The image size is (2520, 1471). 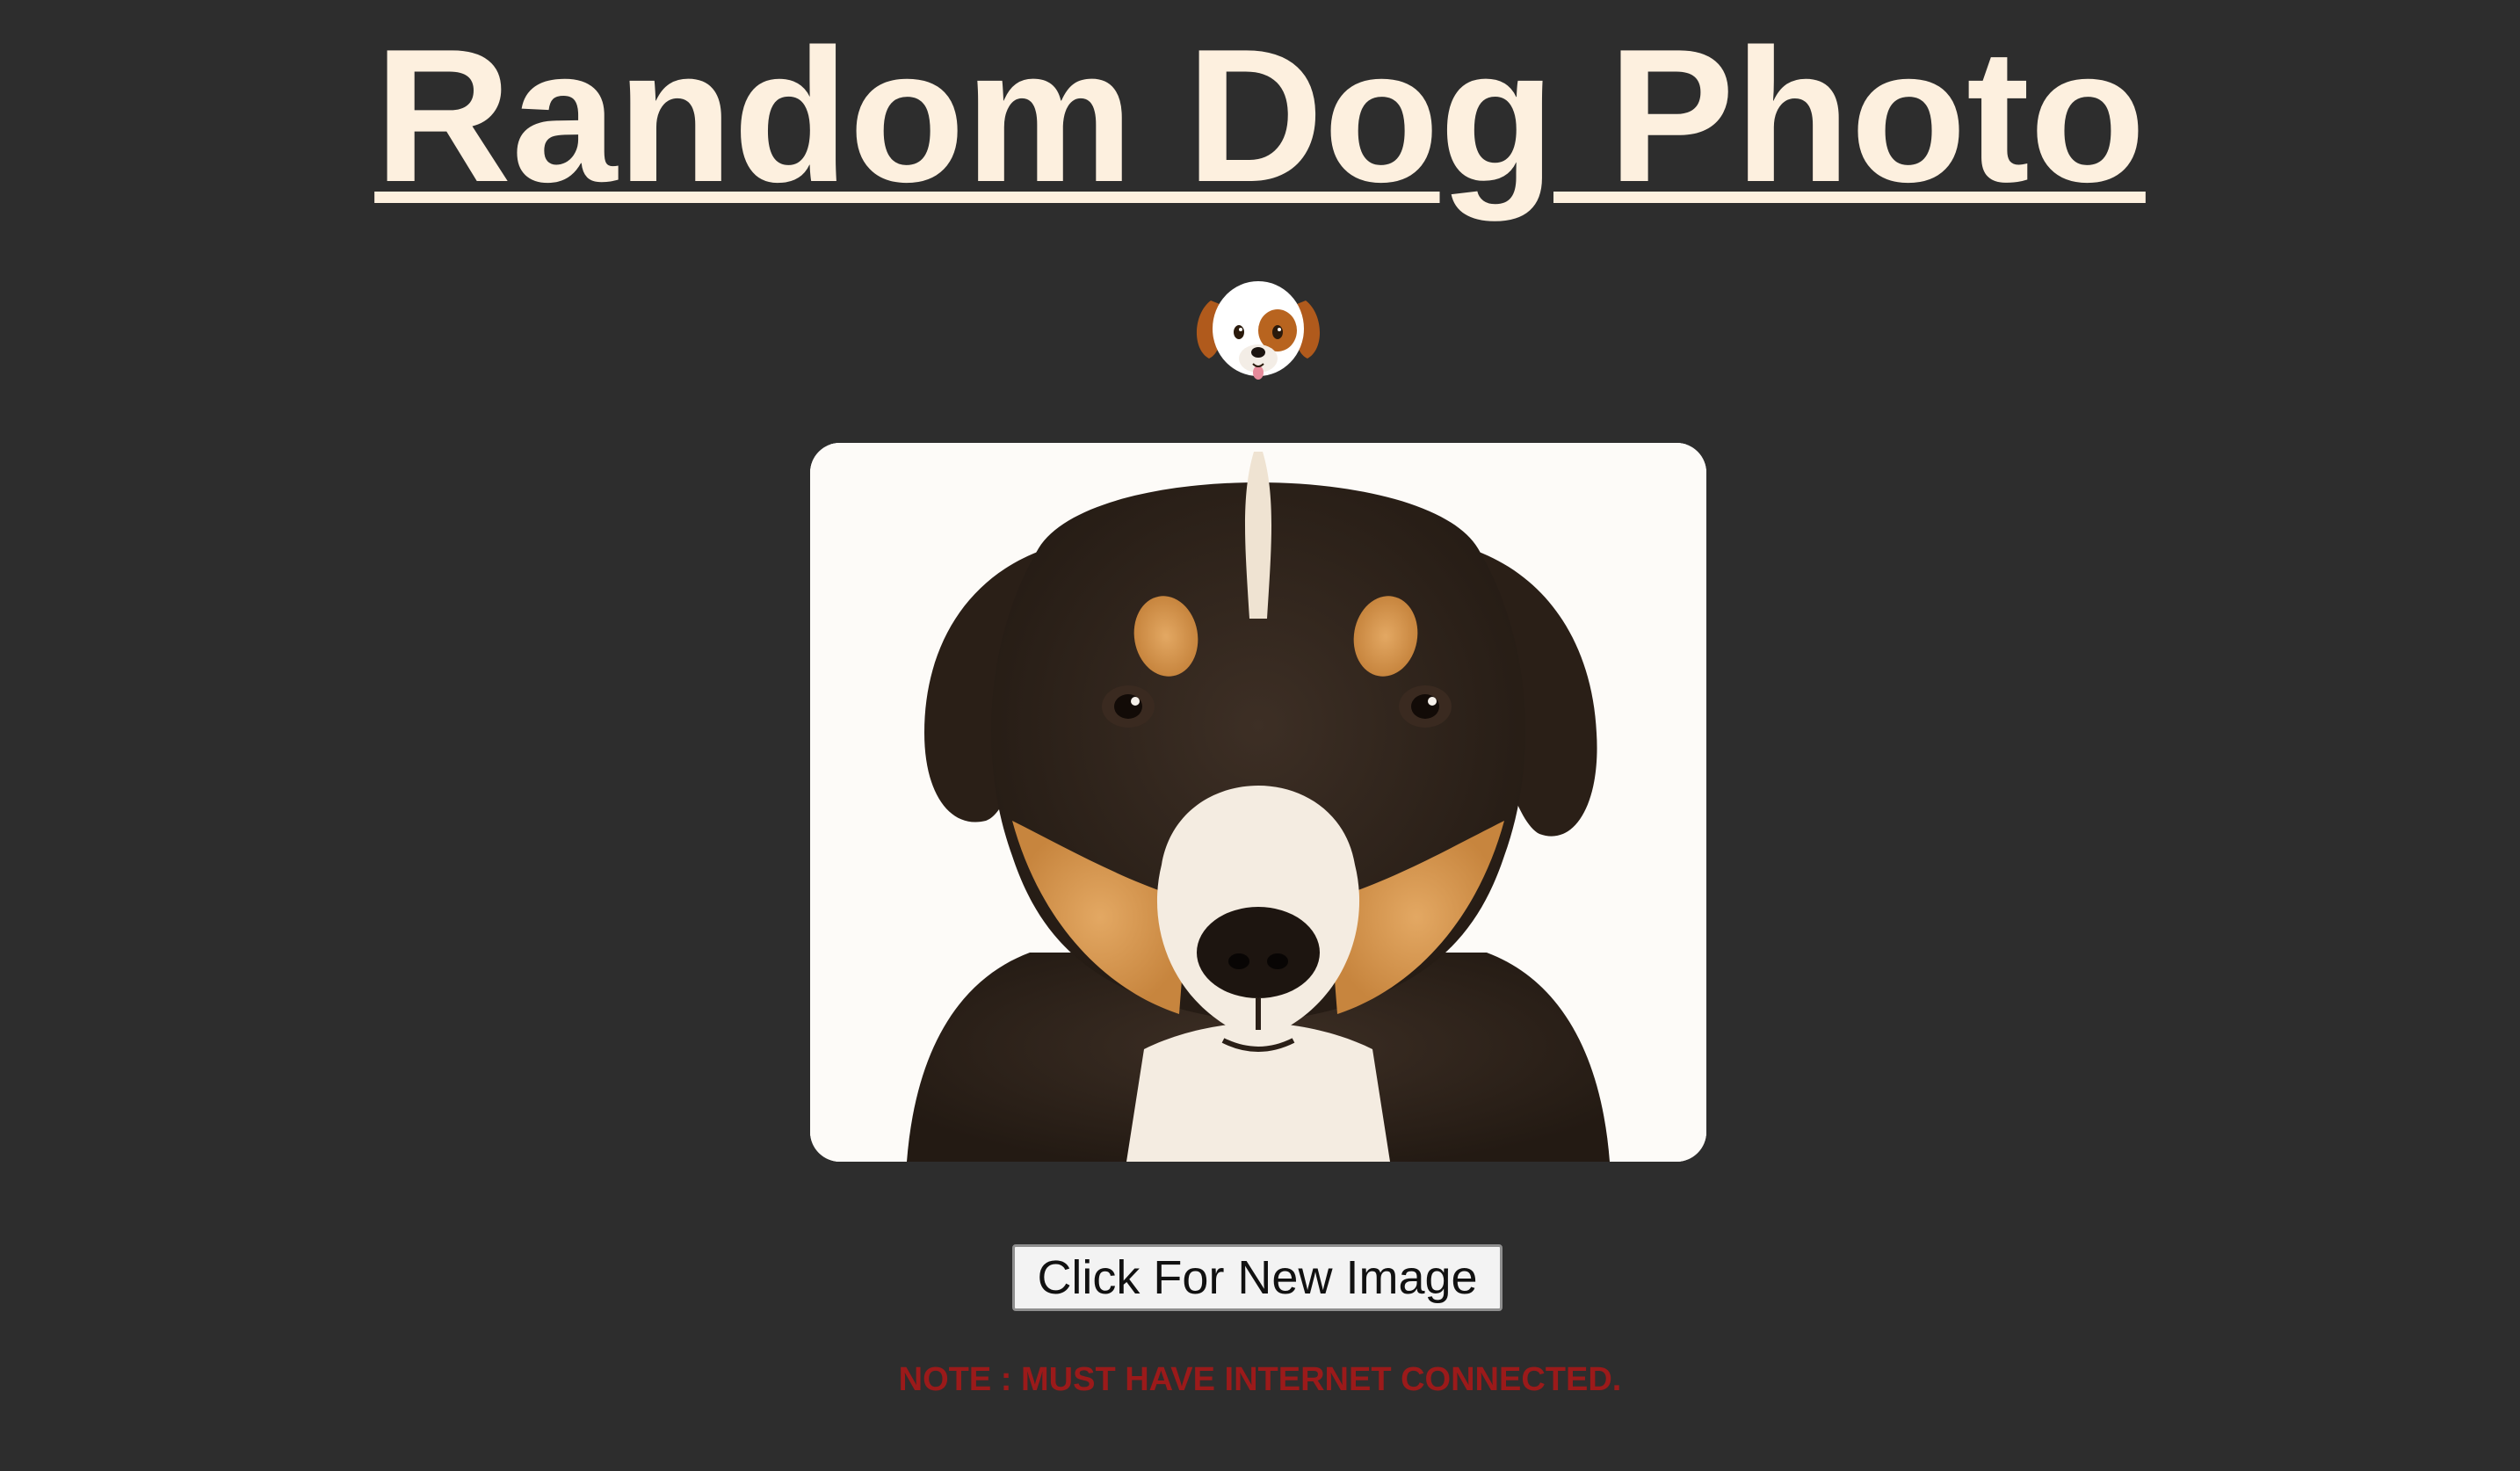 I want to click on internet-note: NOTE : MUST HAVE INTERNET CONNECTED., so click(x=1260, y=1379).